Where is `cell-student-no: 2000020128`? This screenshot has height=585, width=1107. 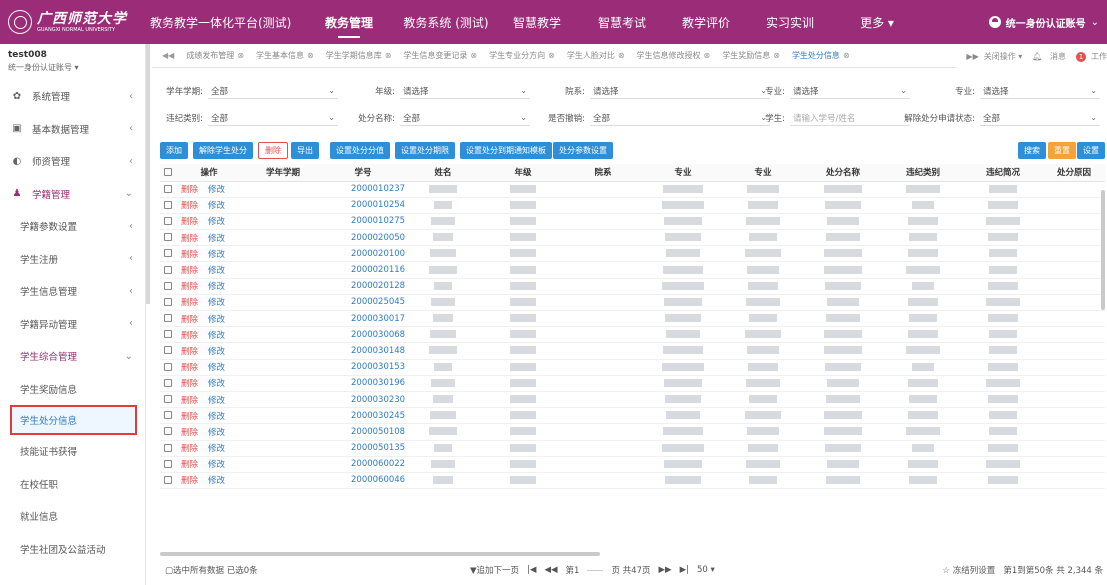 cell-student-no: 2000020128 is located at coordinates (364, 286).